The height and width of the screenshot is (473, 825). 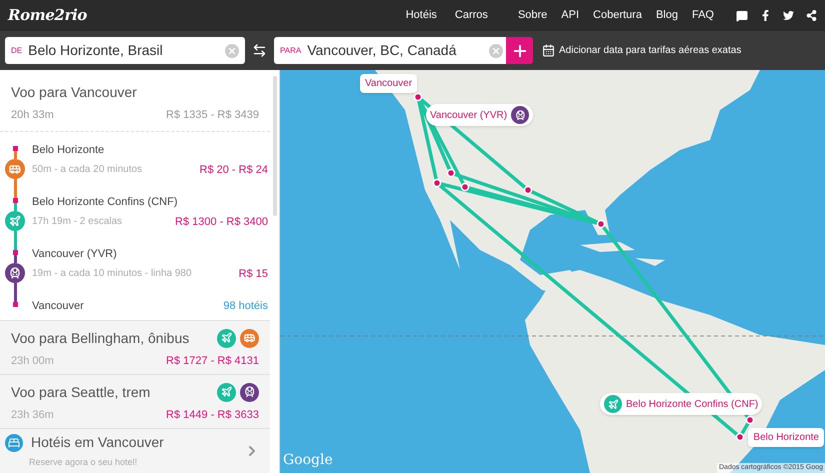 I want to click on route-card: Voo para Bellingham, ônibus 23h 00m R$ 1727 - R$ 4131, so click(x=135, y=347).